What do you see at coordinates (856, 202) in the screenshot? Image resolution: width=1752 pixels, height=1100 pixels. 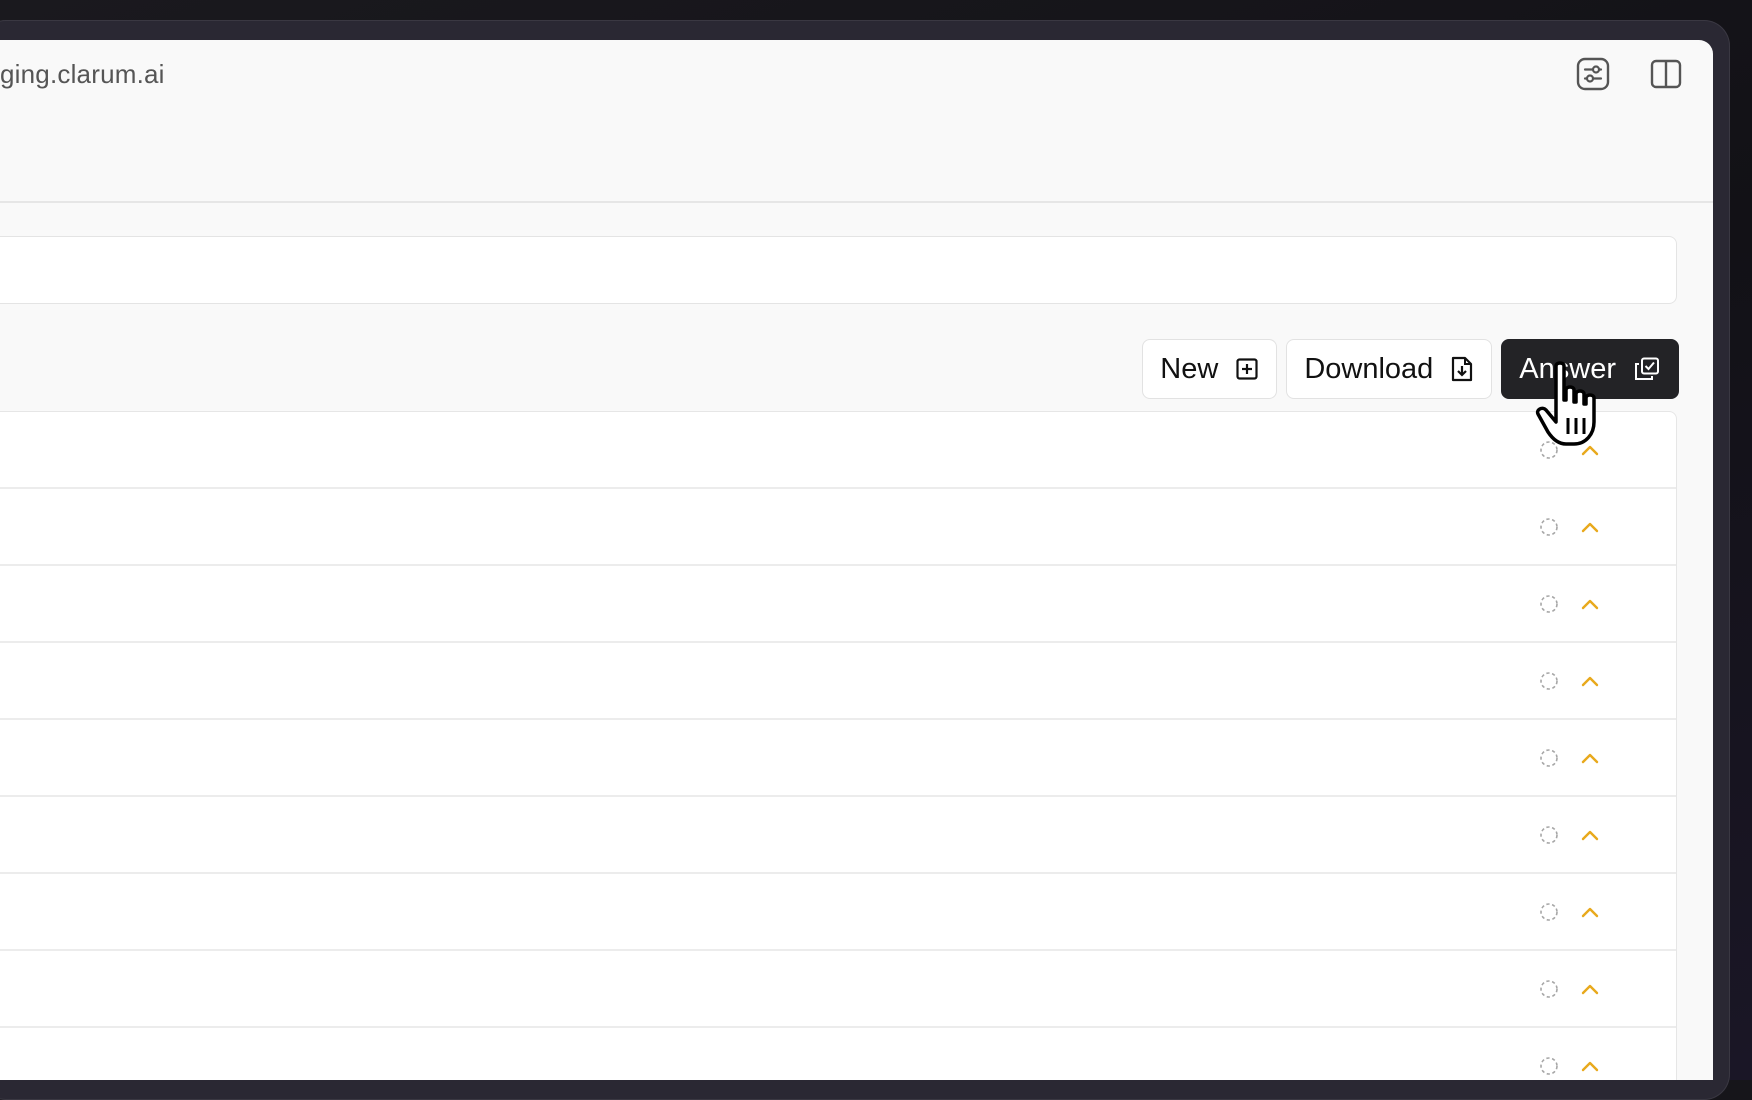 I see `header-divider` at bounding box center [856, 202].